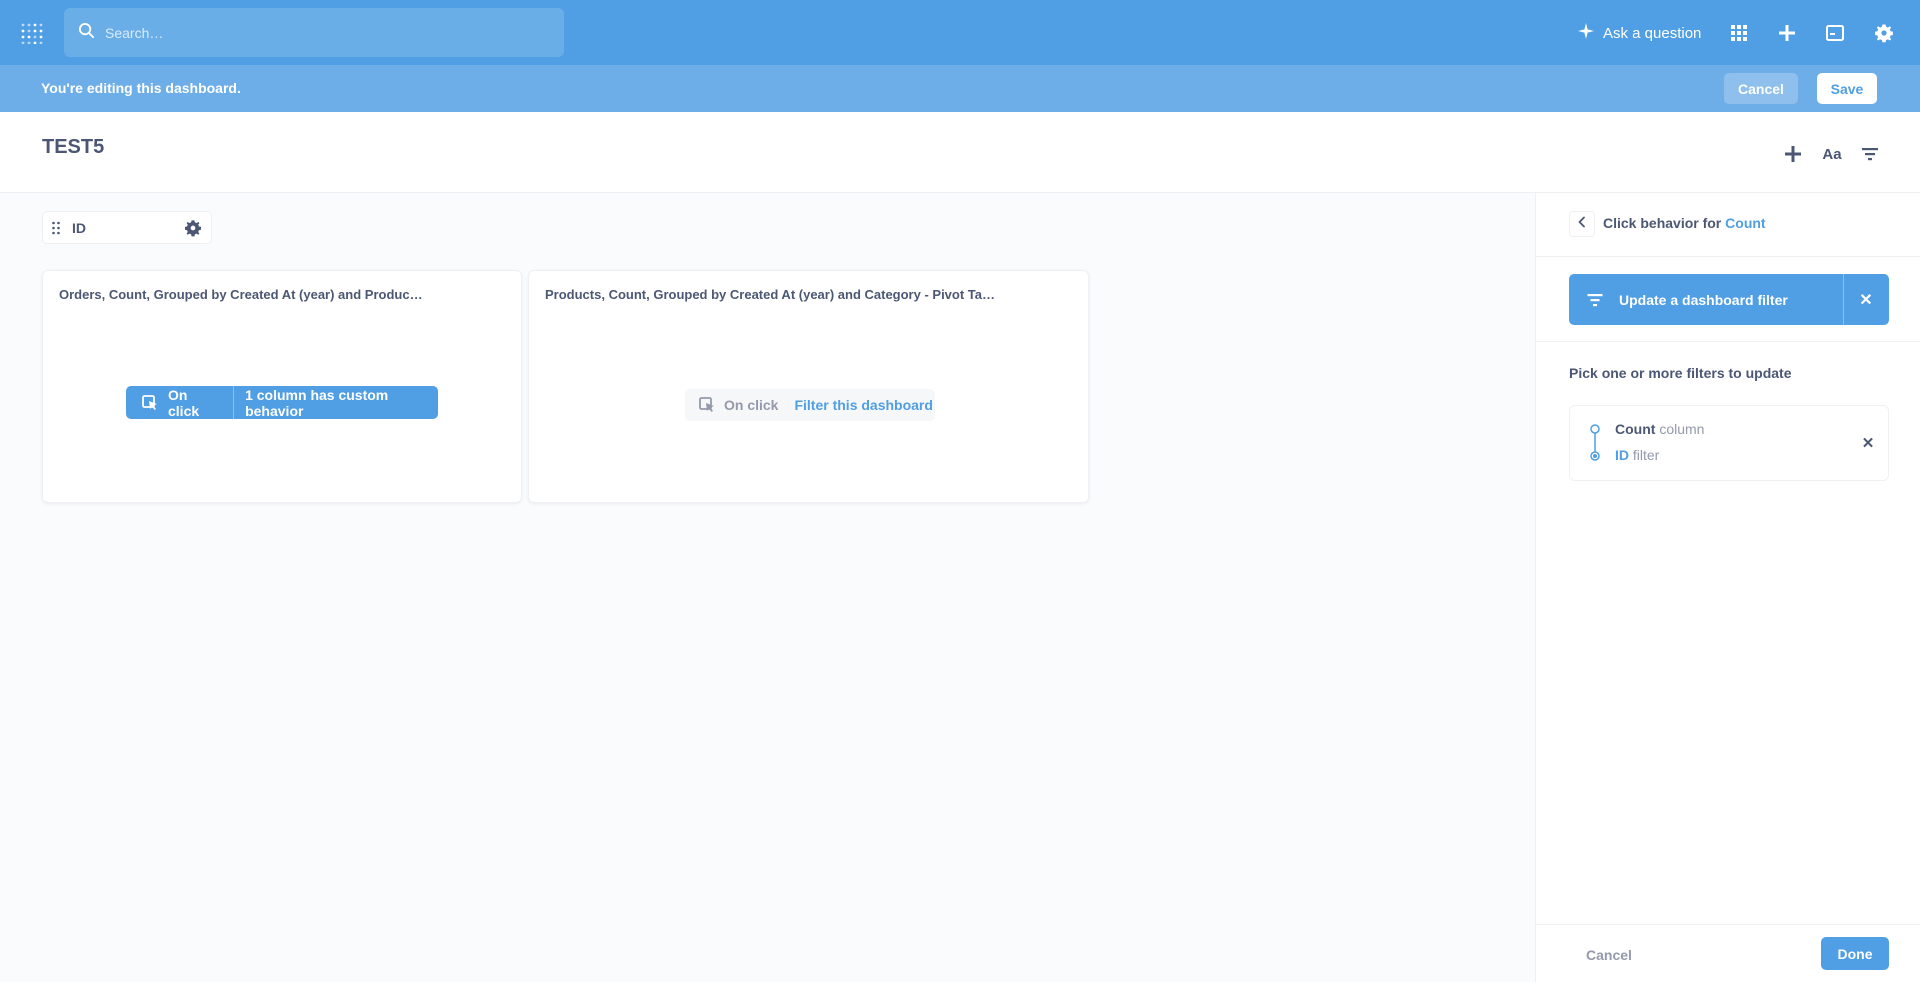 The width and height of the screenshot is (1920, 982). Describe the element at coordinates (1843, 299) in the screenshot. I see `action-divider` at that location.